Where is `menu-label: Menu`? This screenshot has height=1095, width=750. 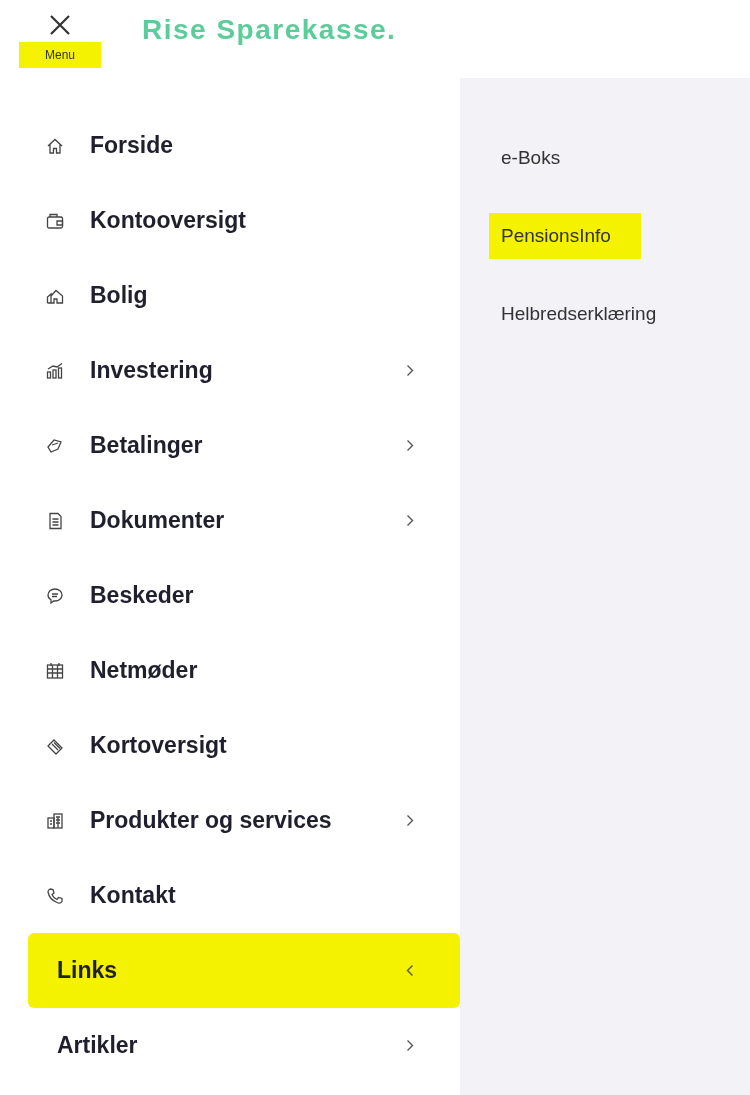
menu-label: Menu is located at coordinates (60, 55).